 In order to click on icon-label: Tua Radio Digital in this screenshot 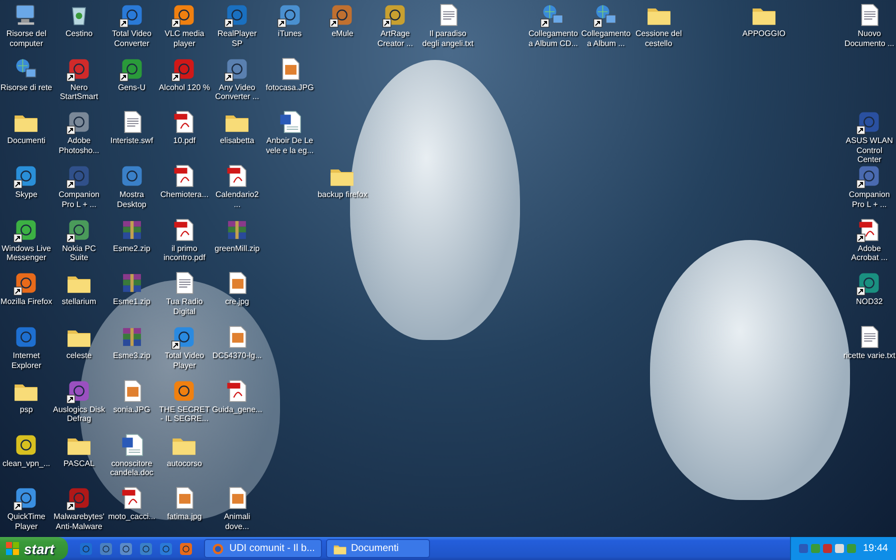, I will do `click(184, 306)`.